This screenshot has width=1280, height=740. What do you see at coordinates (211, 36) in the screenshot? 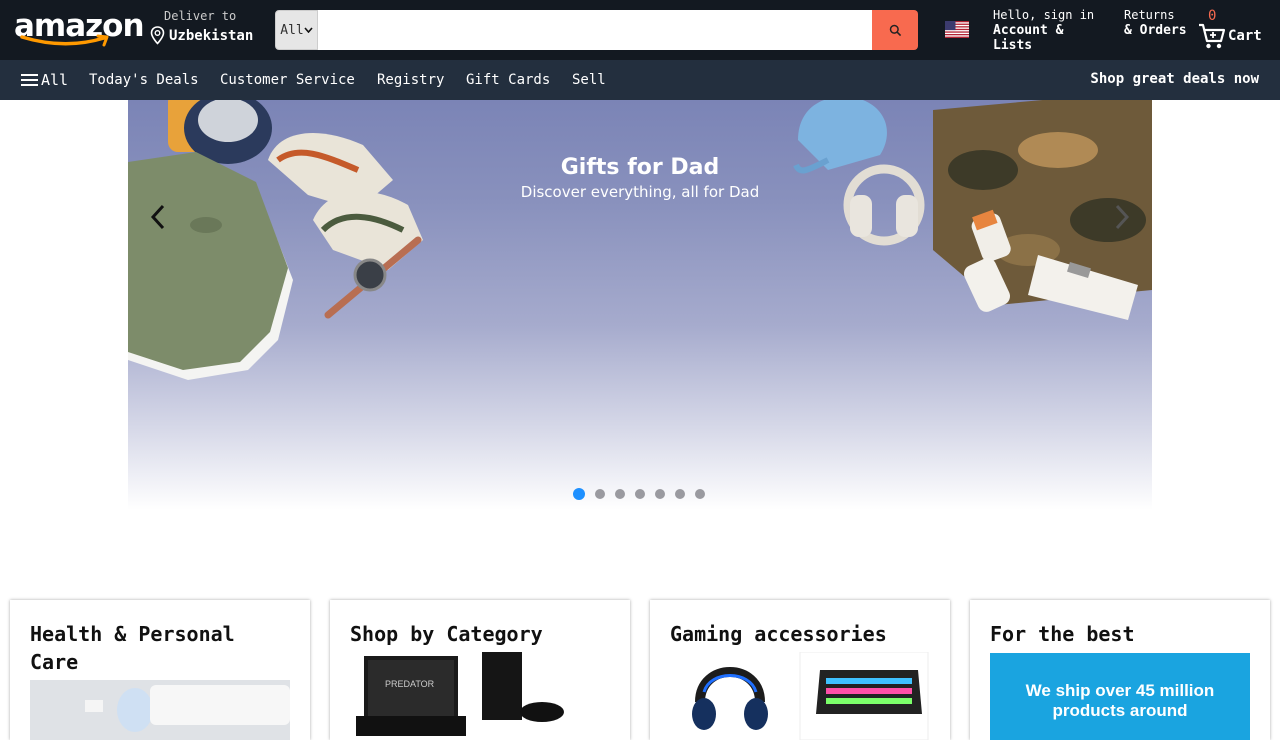
I see `deliver-location: Uzbekistan` at bounding box center [211, 36].